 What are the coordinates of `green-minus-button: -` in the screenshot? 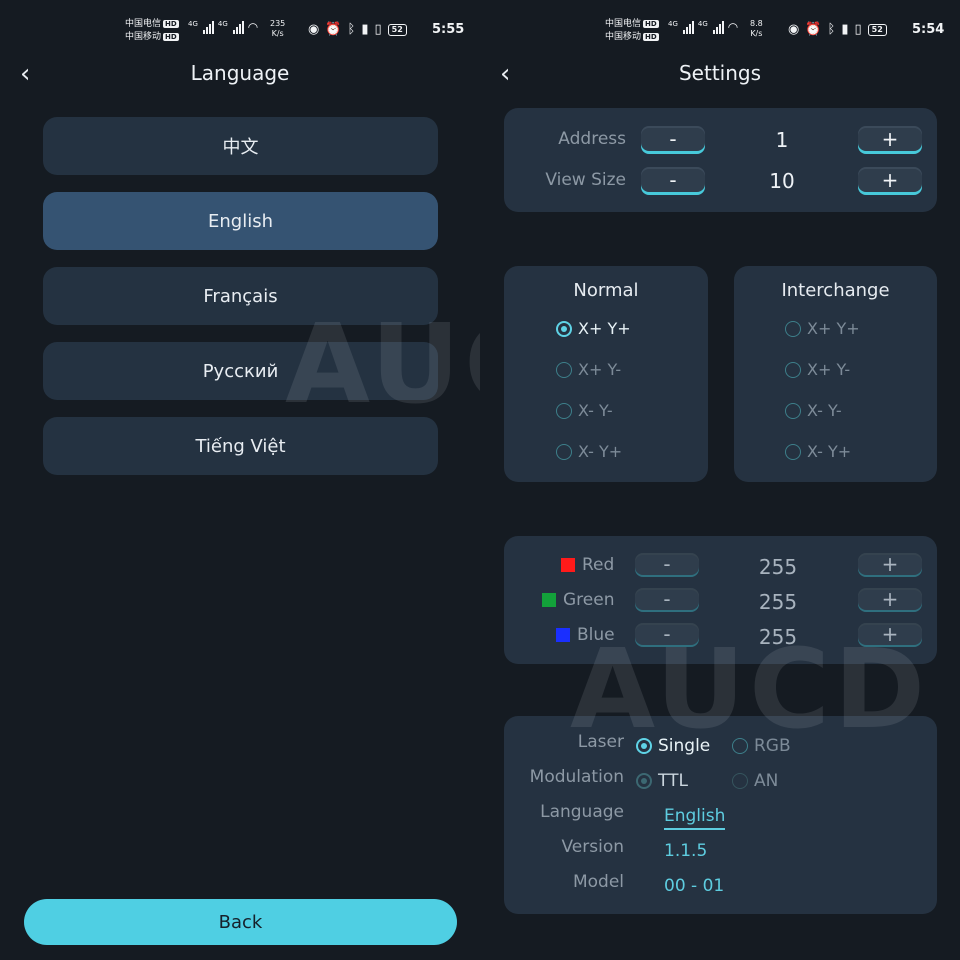 It's located at (667, 600).